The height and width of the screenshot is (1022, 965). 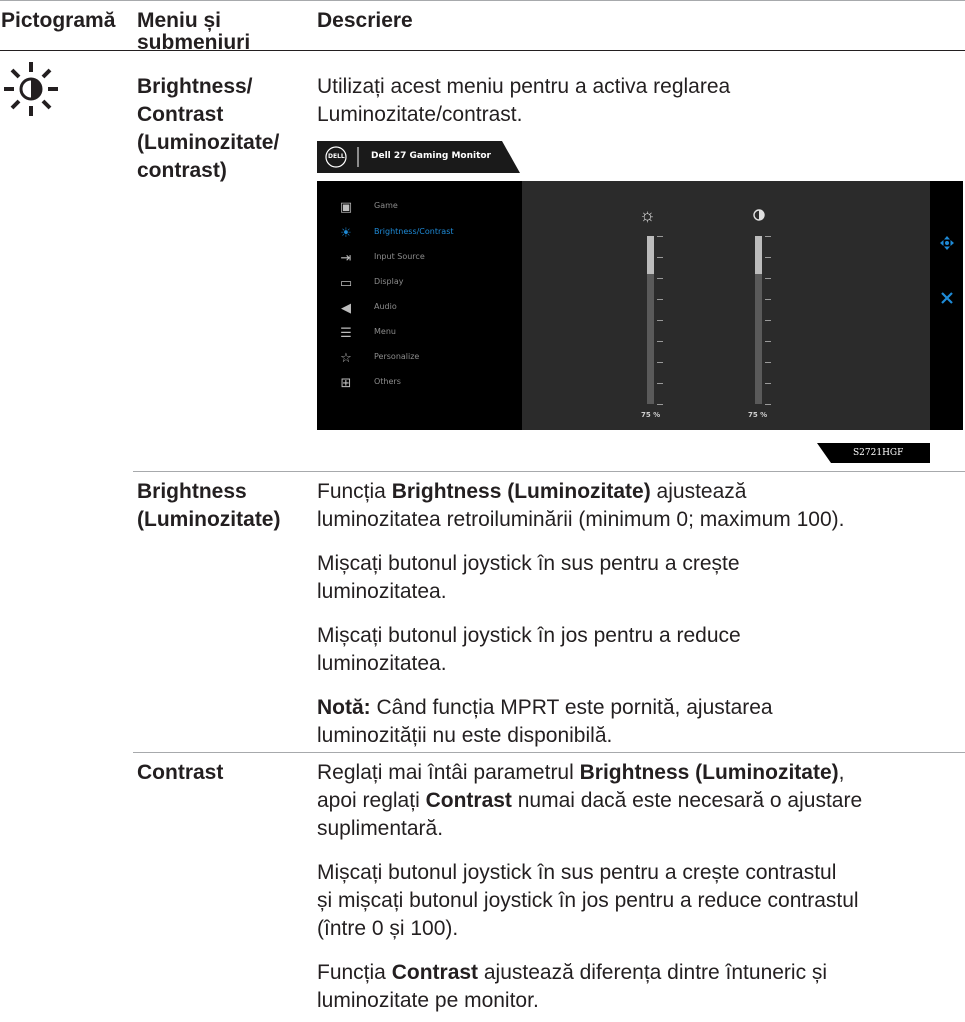 I want to click on text-run: ajustează diferența dintre întuneric și, so click(x=653, y=972).